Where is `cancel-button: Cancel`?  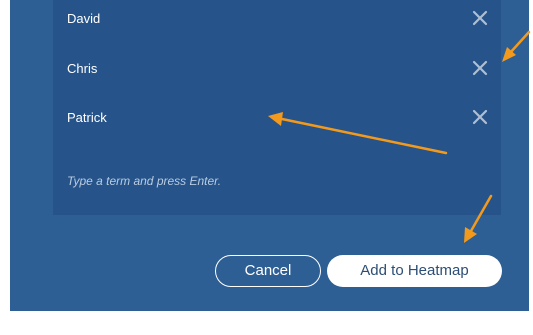
cancel-button: Cancel is located at coordinates (268, 271).